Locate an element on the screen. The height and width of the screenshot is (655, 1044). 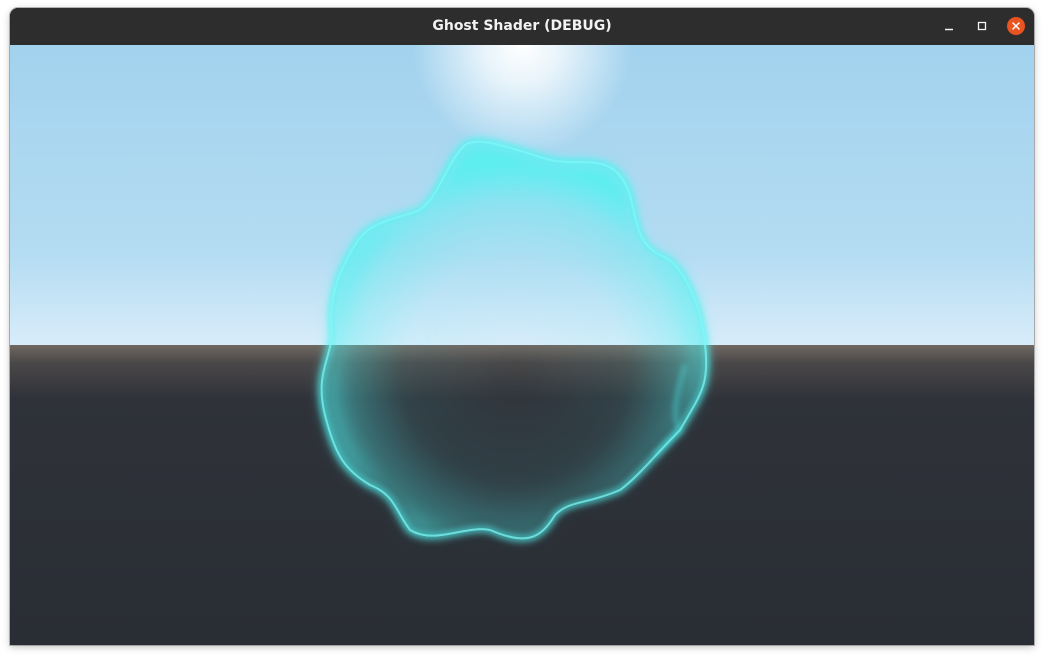
maximize-icon is located at coordinates (982, 26).